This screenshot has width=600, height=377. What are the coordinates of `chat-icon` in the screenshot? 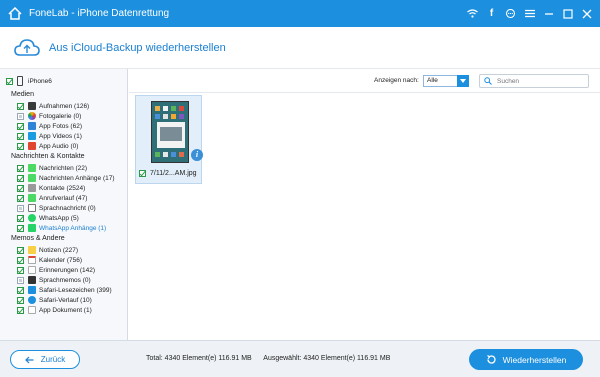 It's located at (510, 13).